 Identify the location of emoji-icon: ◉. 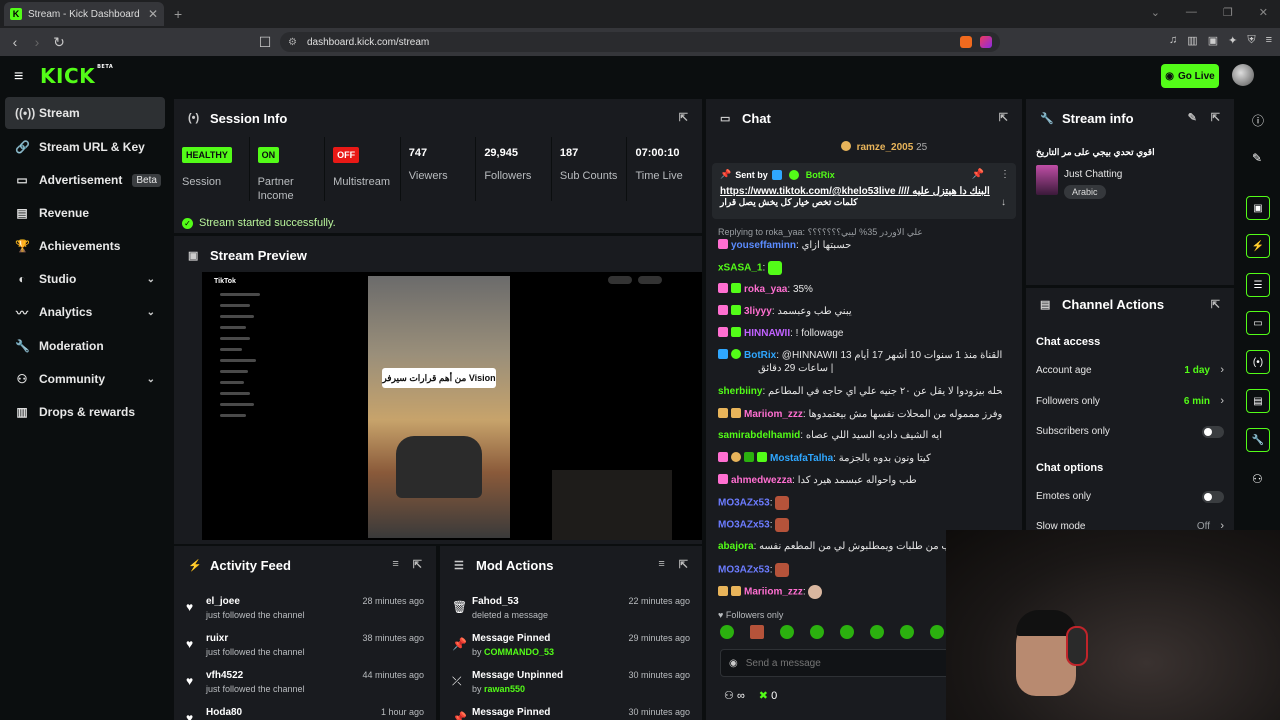
(733, 663).